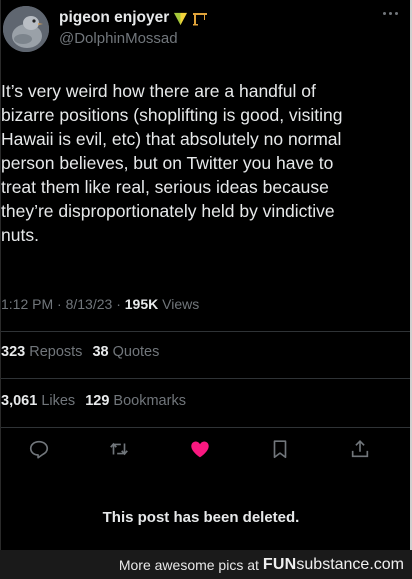 The height and width of the screenshot is (579, 412). What do you see at coordinates (118, 38) in the screenshot?
I see `user-handle: @DolphinMossad` at bounding box center [118, 38].